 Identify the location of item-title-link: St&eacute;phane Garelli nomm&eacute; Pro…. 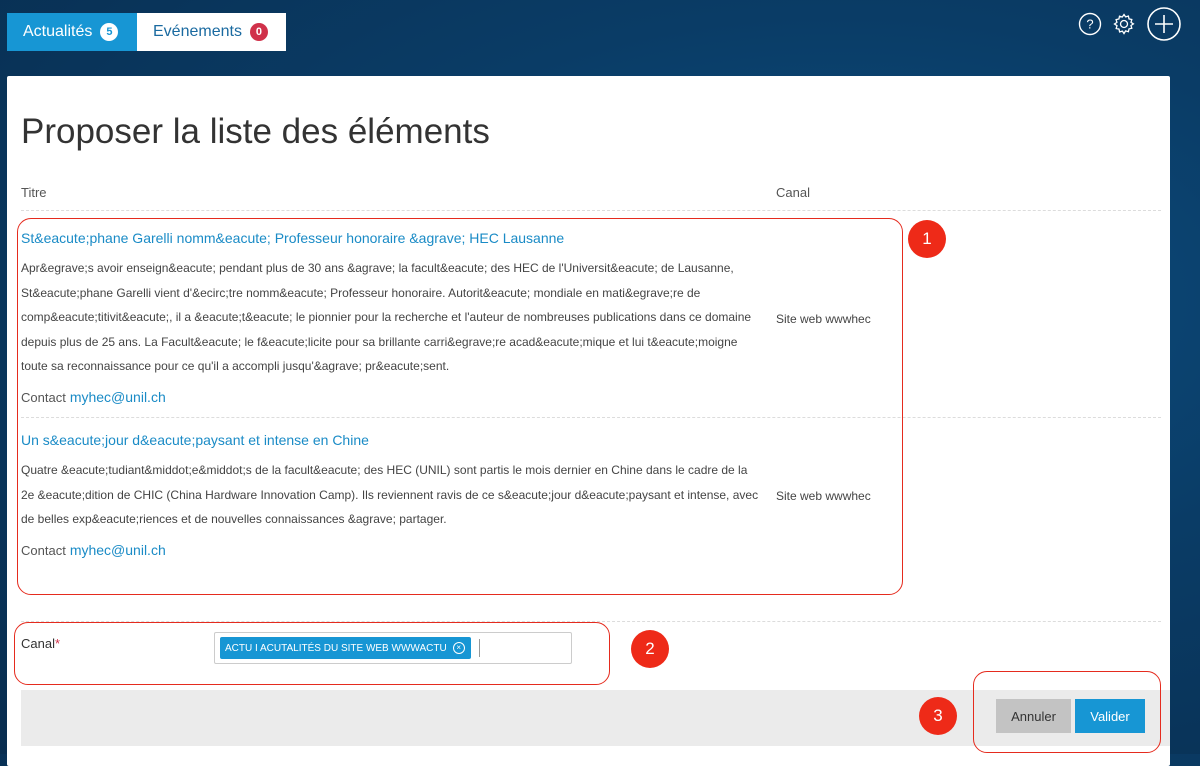
(292, 238).